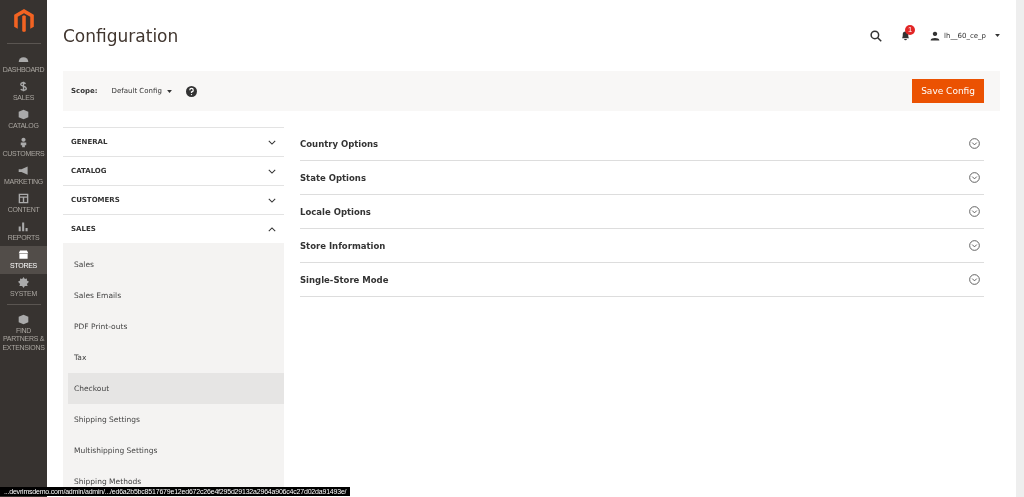 This screenshot has width=1024, height=497. What do you see at coordinates (642, 178) in the screenshot?
I see `group-header: State Options` at bounding box center [642, 178].